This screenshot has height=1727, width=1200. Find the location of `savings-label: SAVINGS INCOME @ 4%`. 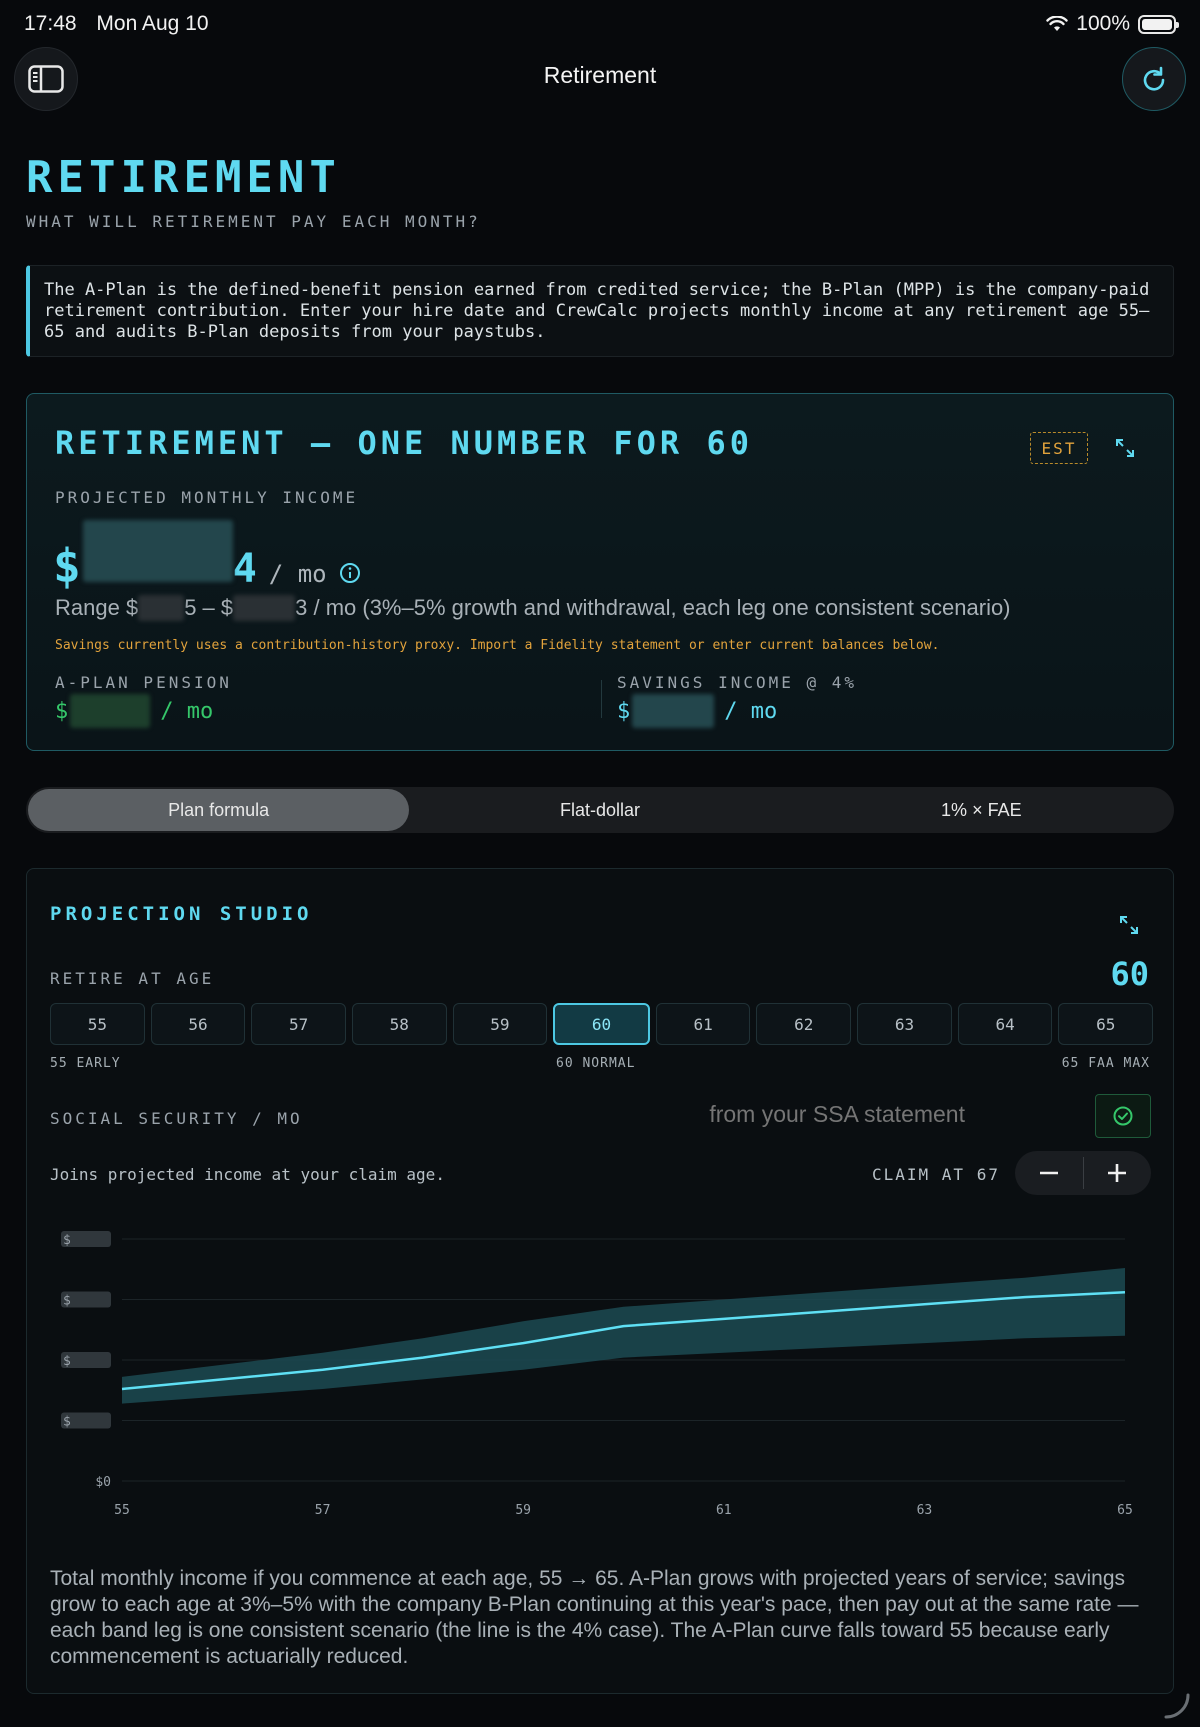

savings-label: SAVINGS INCOME @ 4% is located at coordinates (737, 682).